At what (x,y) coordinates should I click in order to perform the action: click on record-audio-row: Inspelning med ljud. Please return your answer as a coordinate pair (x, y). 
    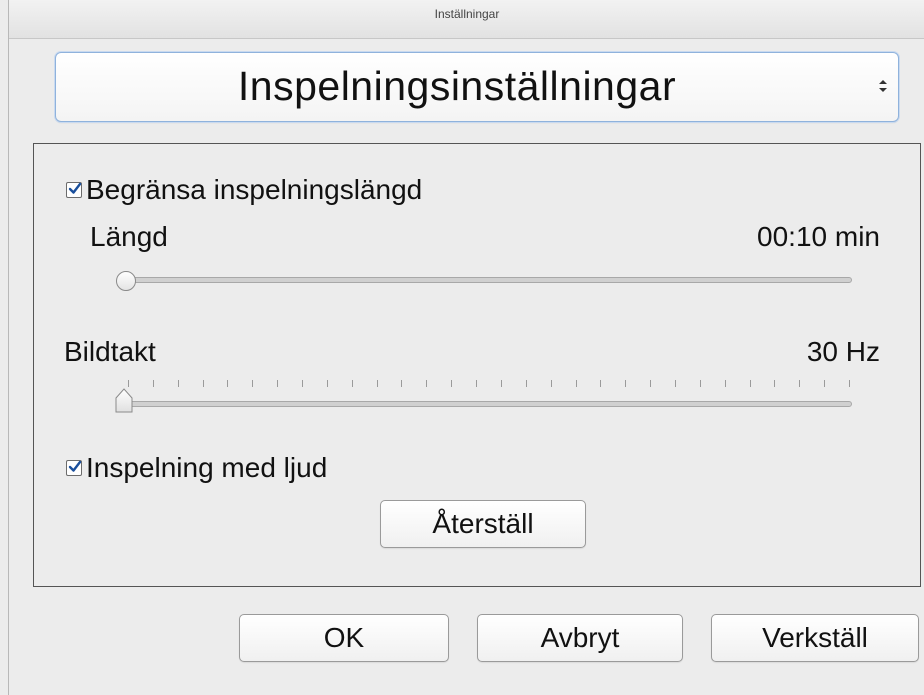
    Looking at the image, I should click on (196, 468).